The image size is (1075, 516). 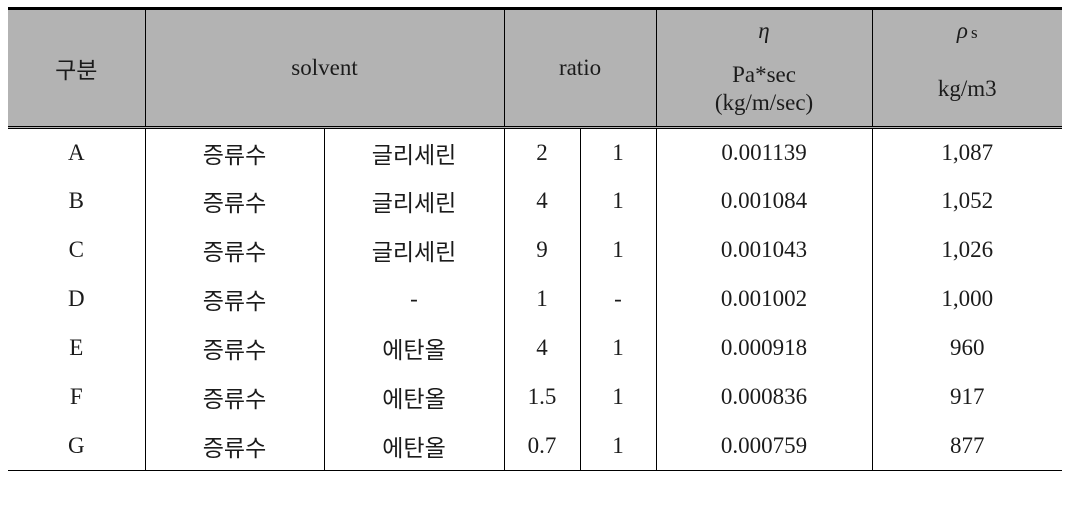 I want to click on eta-unit-line-2: (kg/m/sec), so click(x=764, y=102).